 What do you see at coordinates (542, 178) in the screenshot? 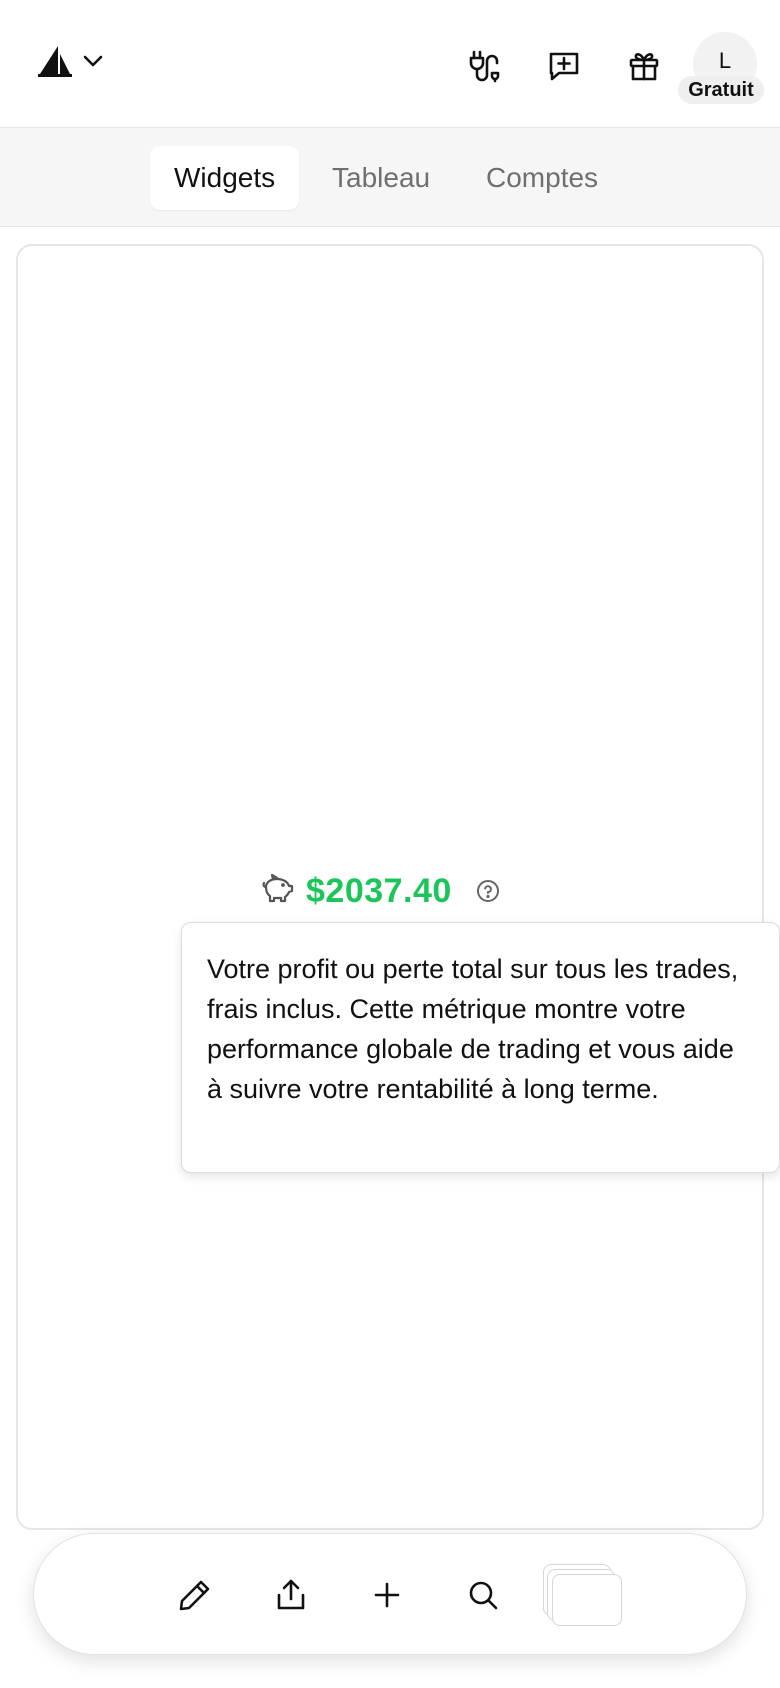
I see `tab-comptes: Comptes` at bounding box center [542, 178].